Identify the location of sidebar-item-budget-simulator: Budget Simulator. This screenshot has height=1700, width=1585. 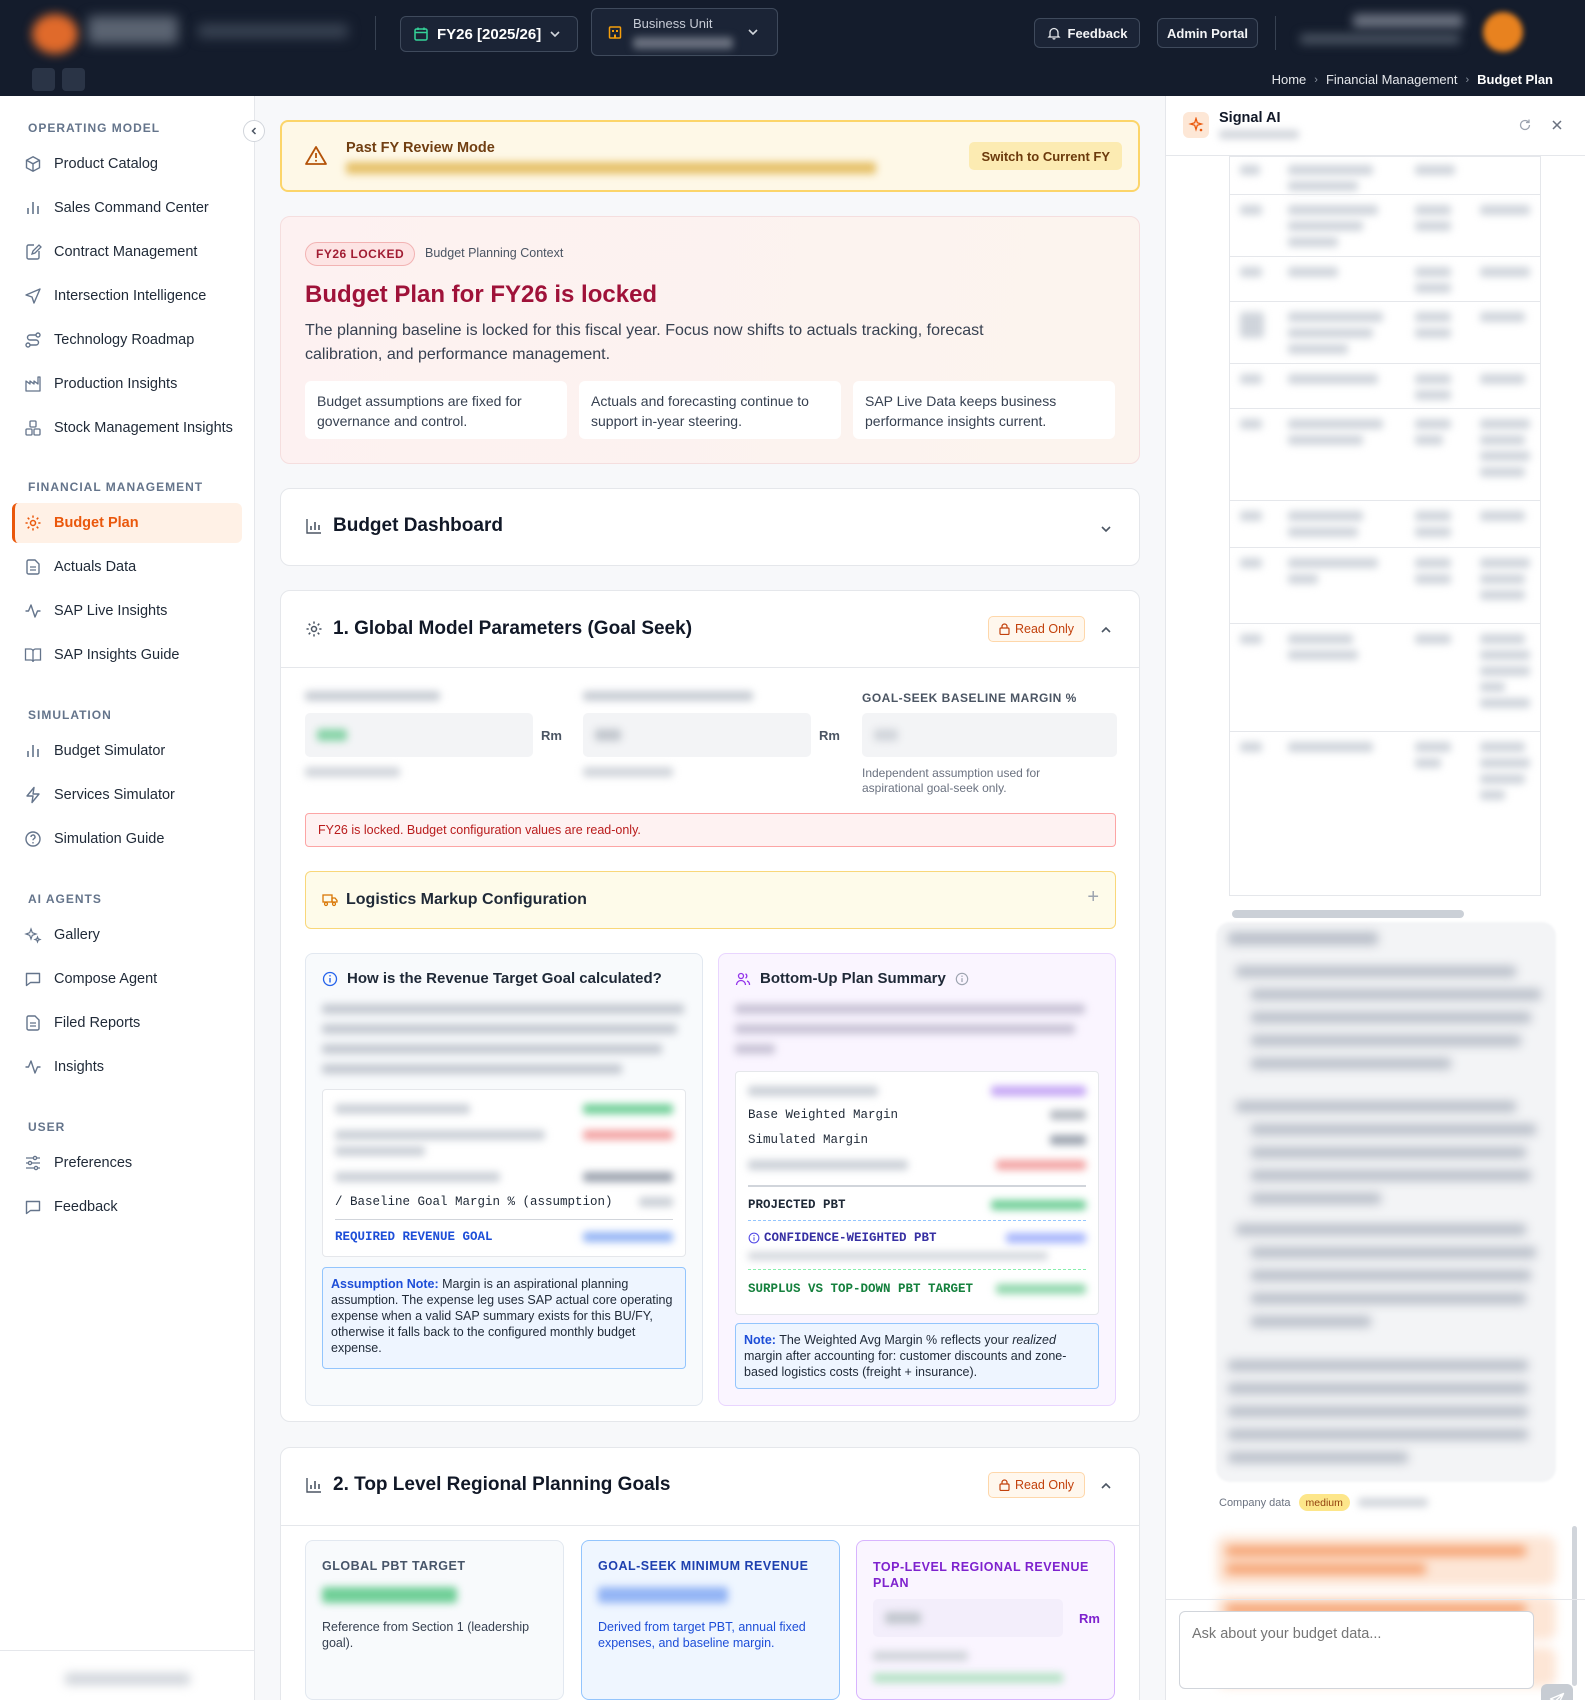
(127, 751).